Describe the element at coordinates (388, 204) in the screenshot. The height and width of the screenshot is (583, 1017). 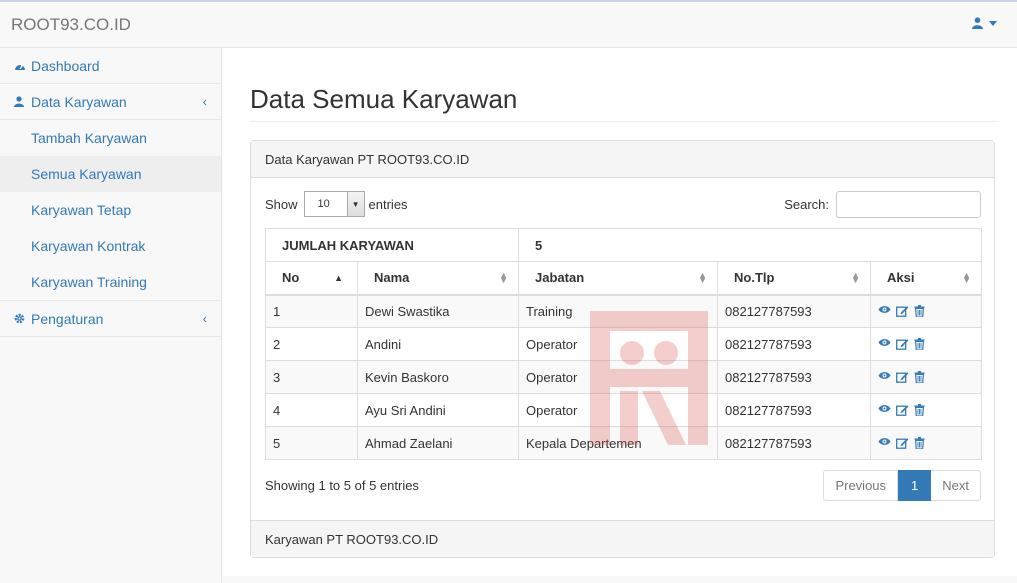
I see `entries-label: entries` at that location.